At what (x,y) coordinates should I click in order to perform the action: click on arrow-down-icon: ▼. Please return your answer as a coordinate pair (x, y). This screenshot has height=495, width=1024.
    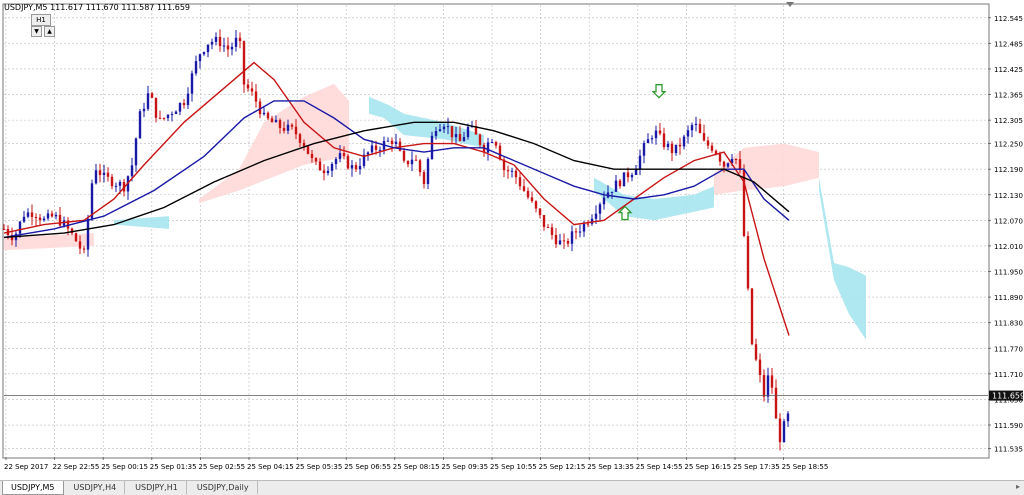
    Looking at the image, I should click on (36, 31).